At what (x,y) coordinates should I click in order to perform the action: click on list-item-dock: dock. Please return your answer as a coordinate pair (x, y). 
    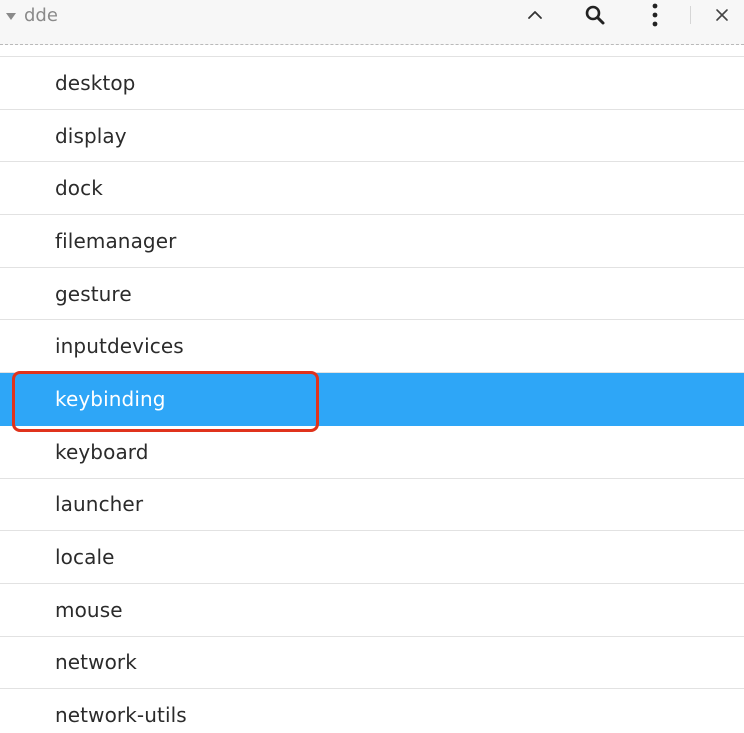
    Looking at the image, I should click on (372, 189).